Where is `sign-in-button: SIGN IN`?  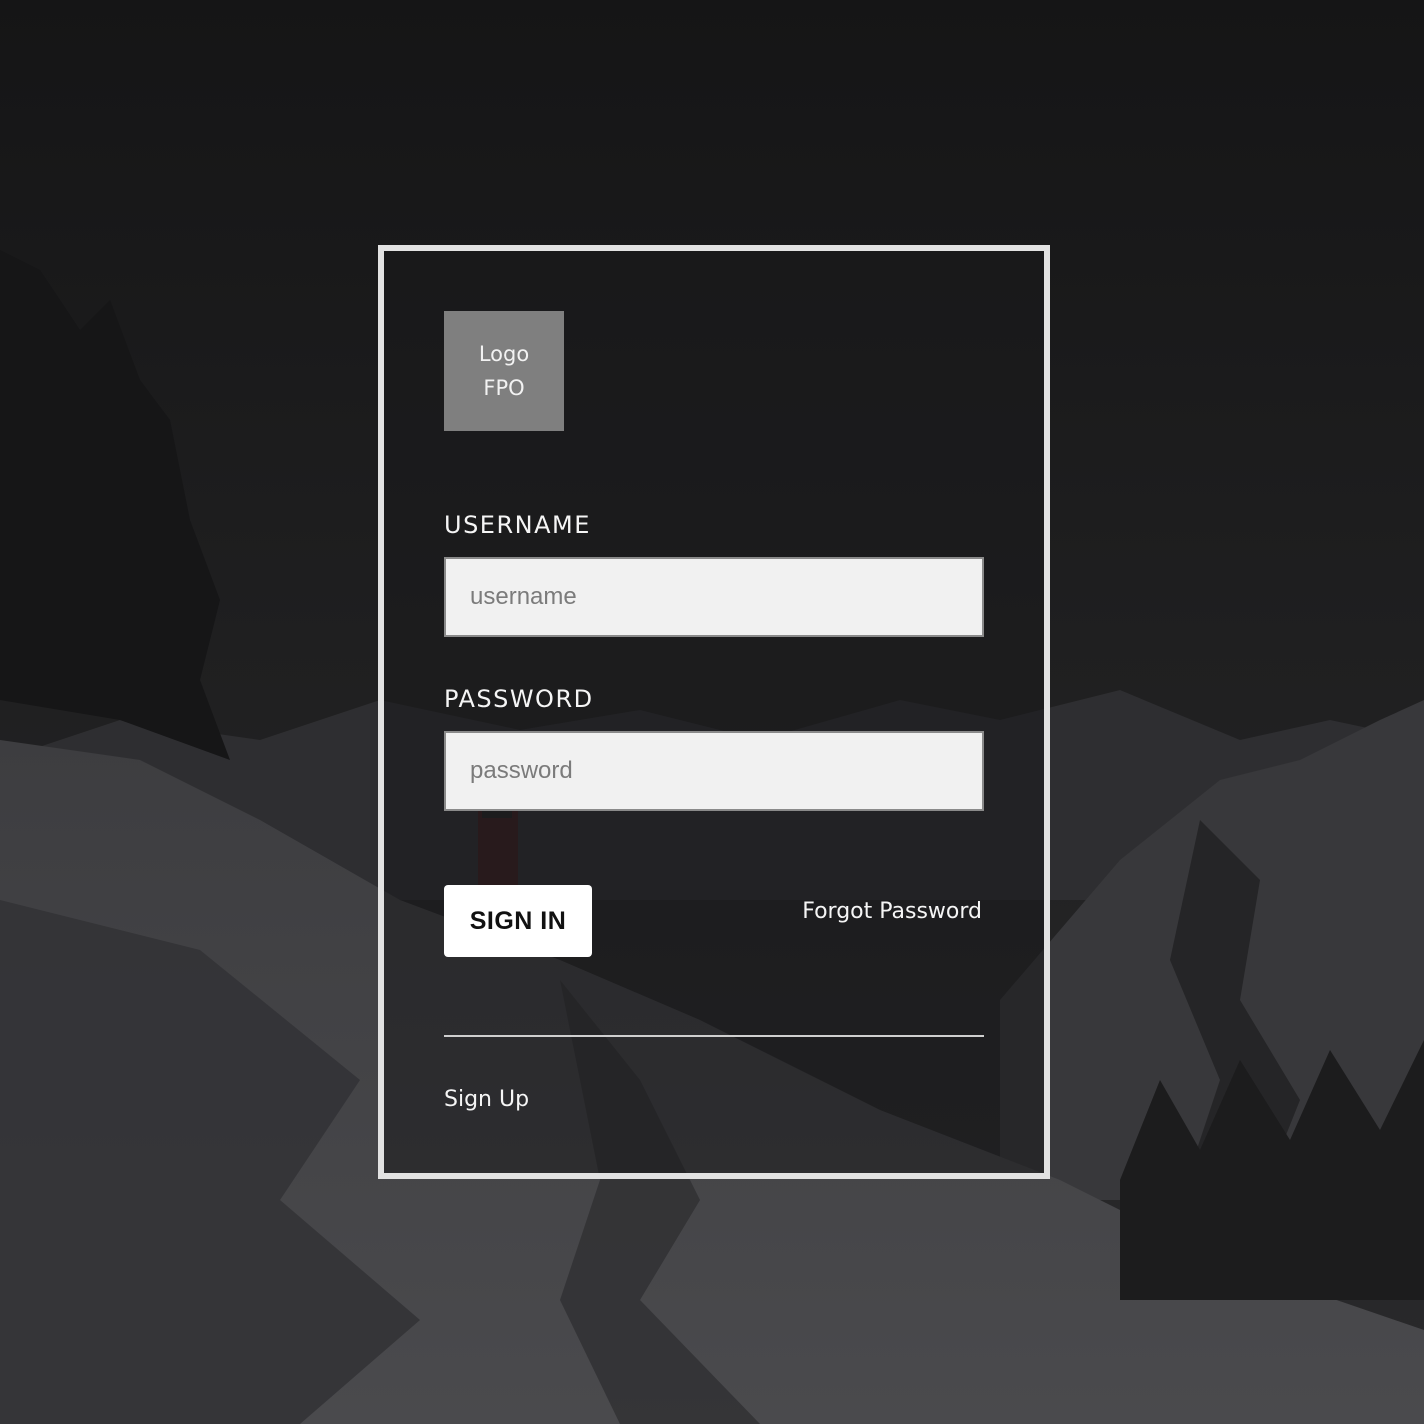 sign-in-button: SIGN IN is located at coordinates (518, 921).